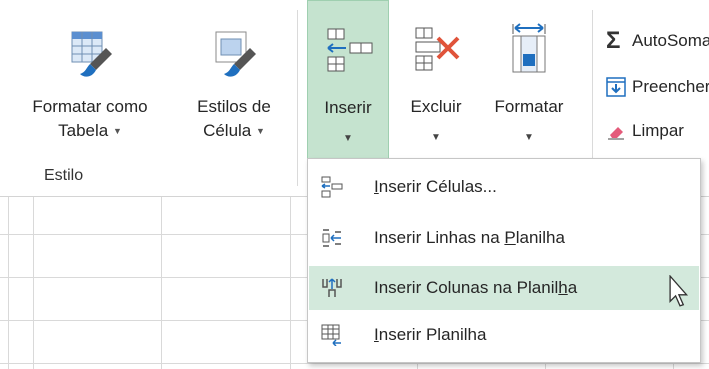  What do you see at coordinates (297, 98) in the screenshot?
I see `group-separator` at bounding box center [297, 98].